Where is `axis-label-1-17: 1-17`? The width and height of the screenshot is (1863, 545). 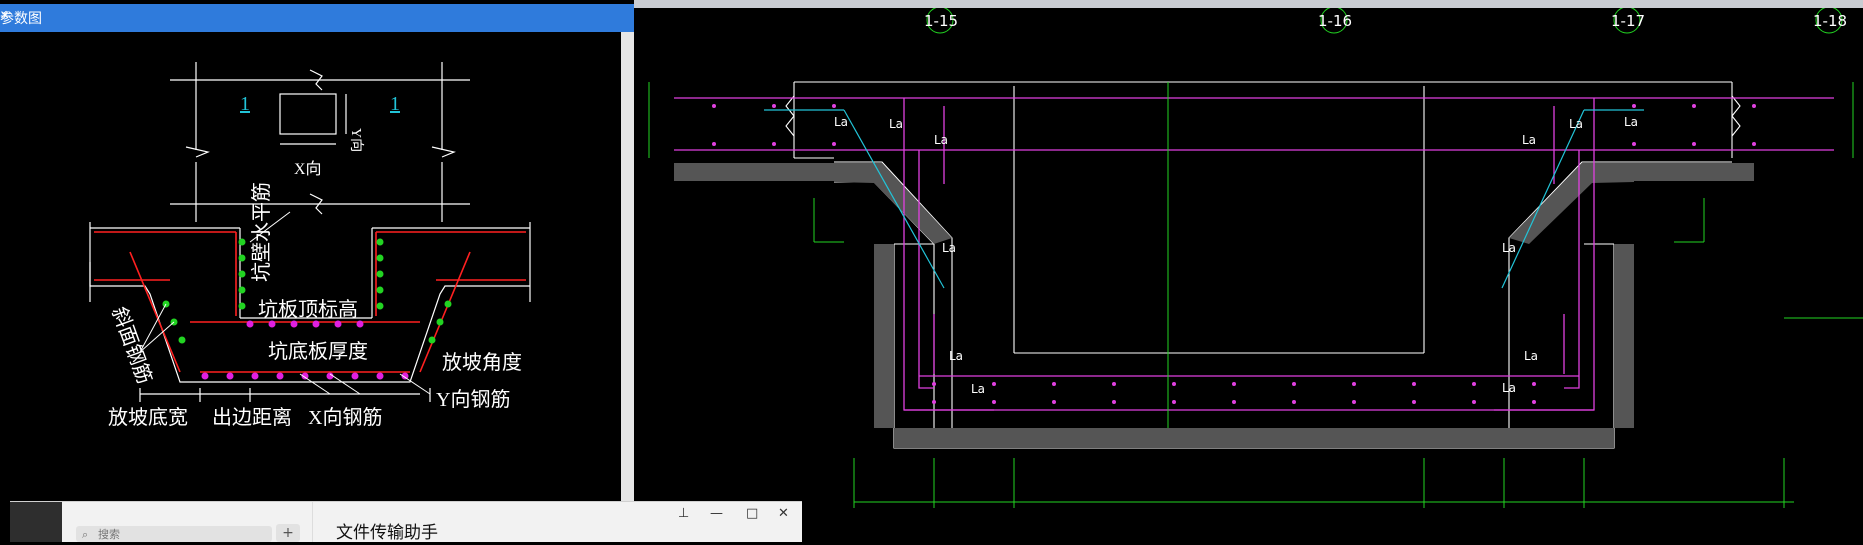 axis-label-1-17: 1-17 is located at coordinates (1628, 21).